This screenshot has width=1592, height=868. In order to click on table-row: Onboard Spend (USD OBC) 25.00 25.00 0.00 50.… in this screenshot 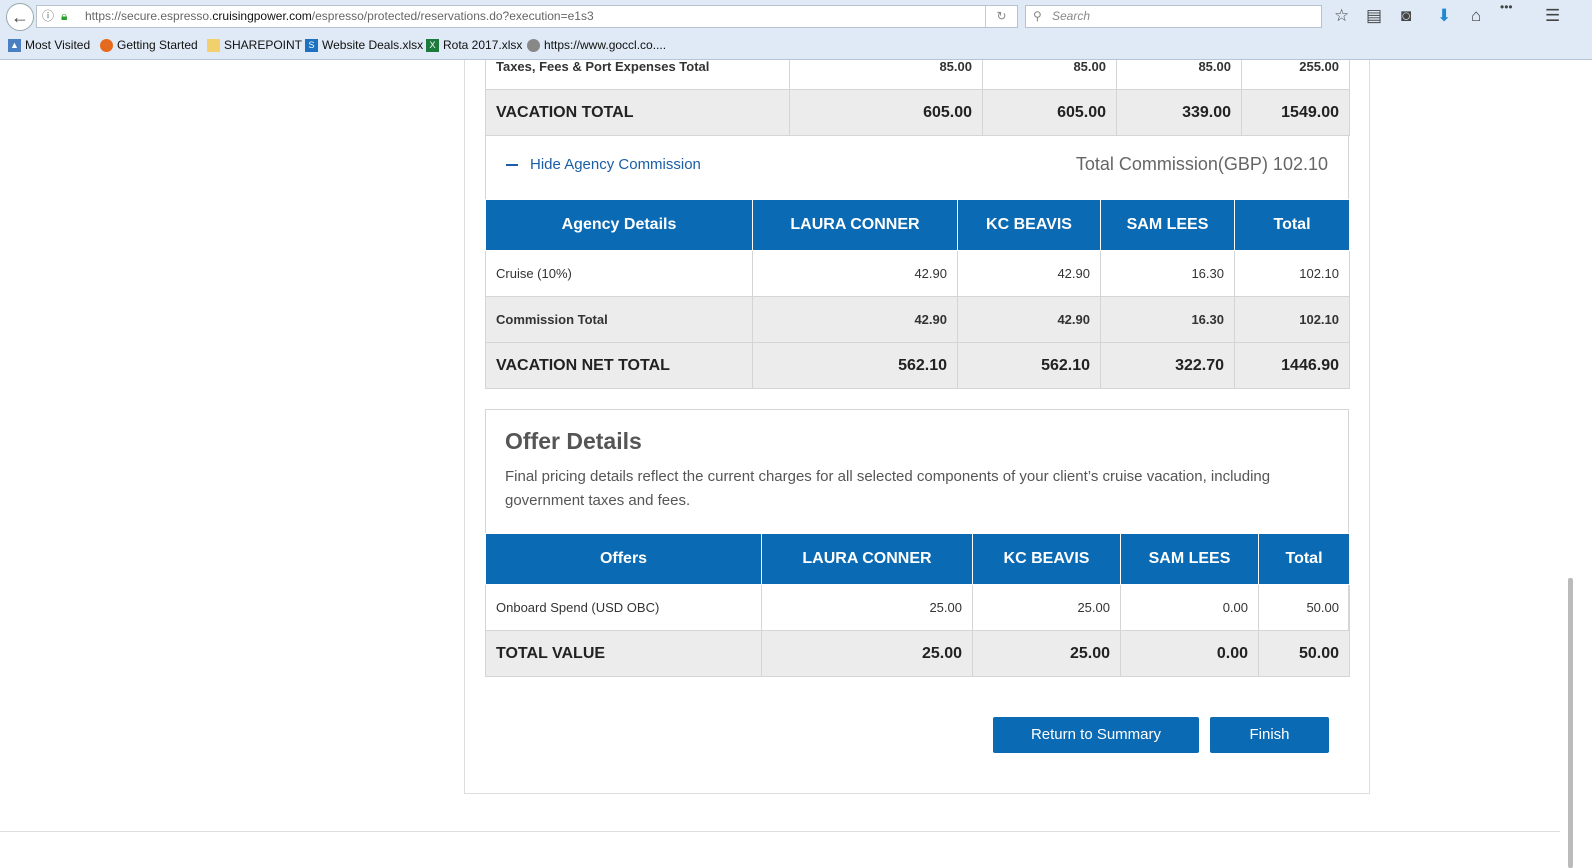, I will do `click(917, 607)`.